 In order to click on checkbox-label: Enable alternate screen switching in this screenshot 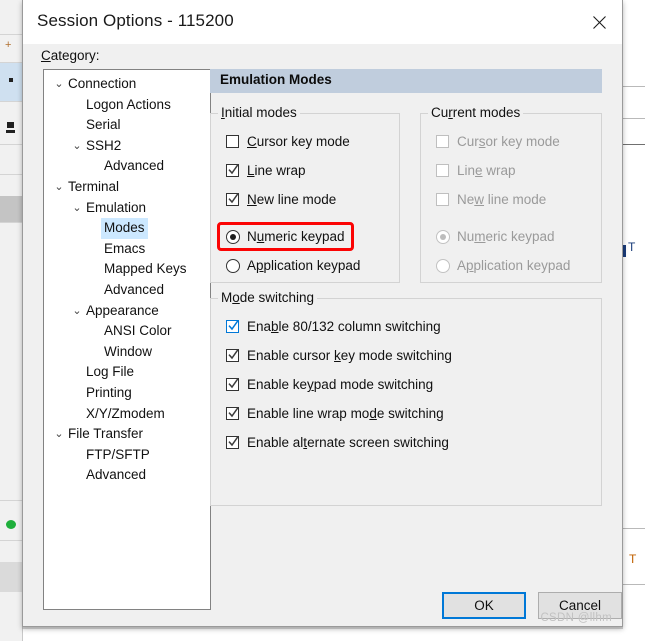, I will do `click(348, 442)`.